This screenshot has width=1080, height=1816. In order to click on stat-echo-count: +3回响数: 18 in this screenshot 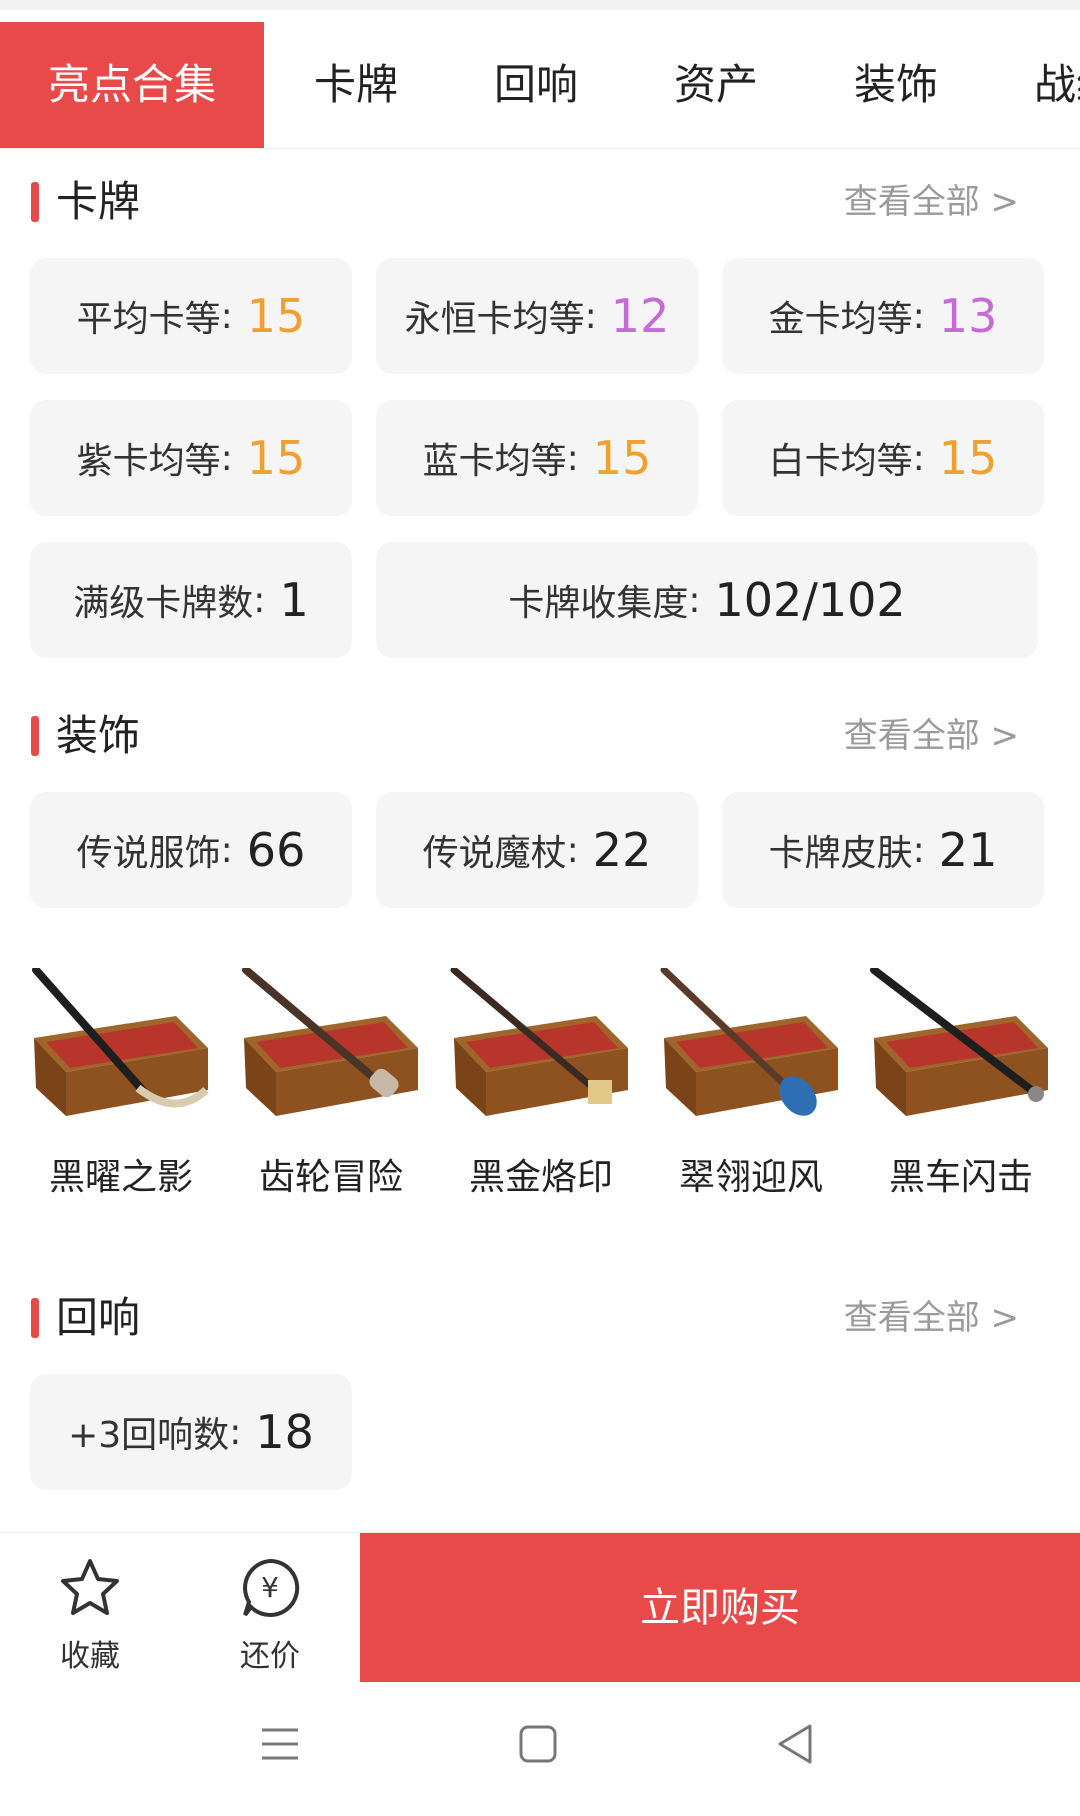, I will do `click(191, 1432)`.